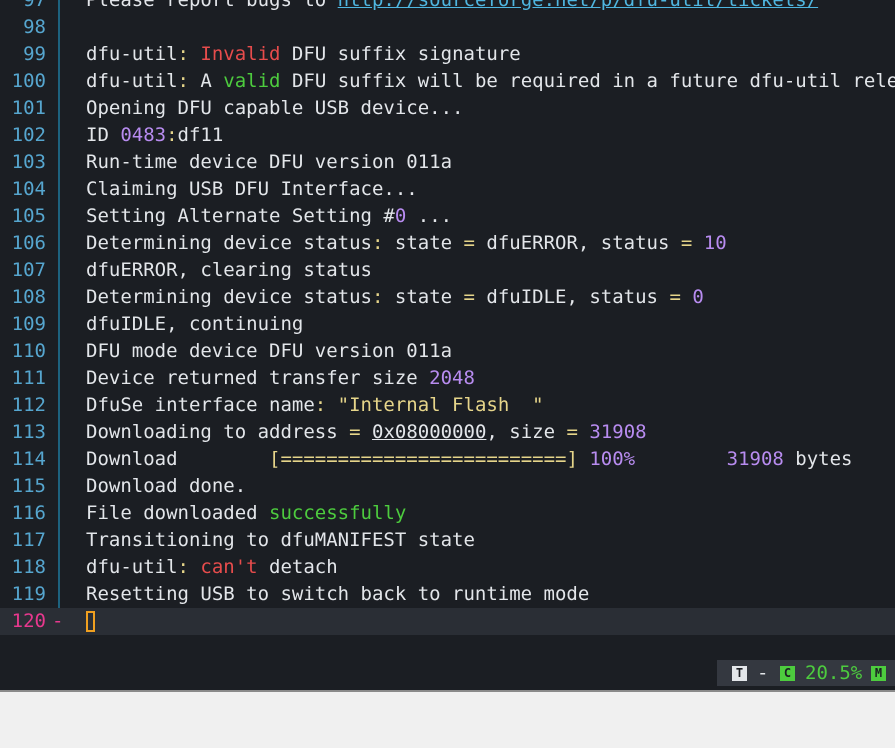 The width and height of the screenshot is (895, 748). Describe the element at coordinates (447, 54) in the screenshot. I see `editor-line: 99 dfu-util: Invalid DFU suffix signature` at that location.